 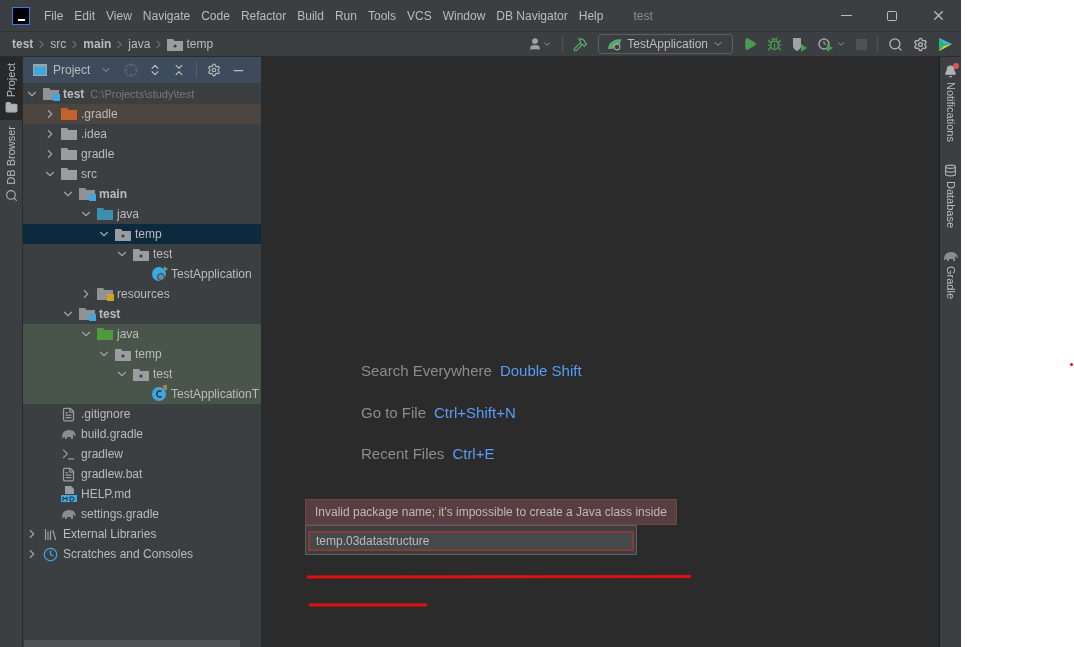 I want to click on scrollbar, so click(x=132, y=643).